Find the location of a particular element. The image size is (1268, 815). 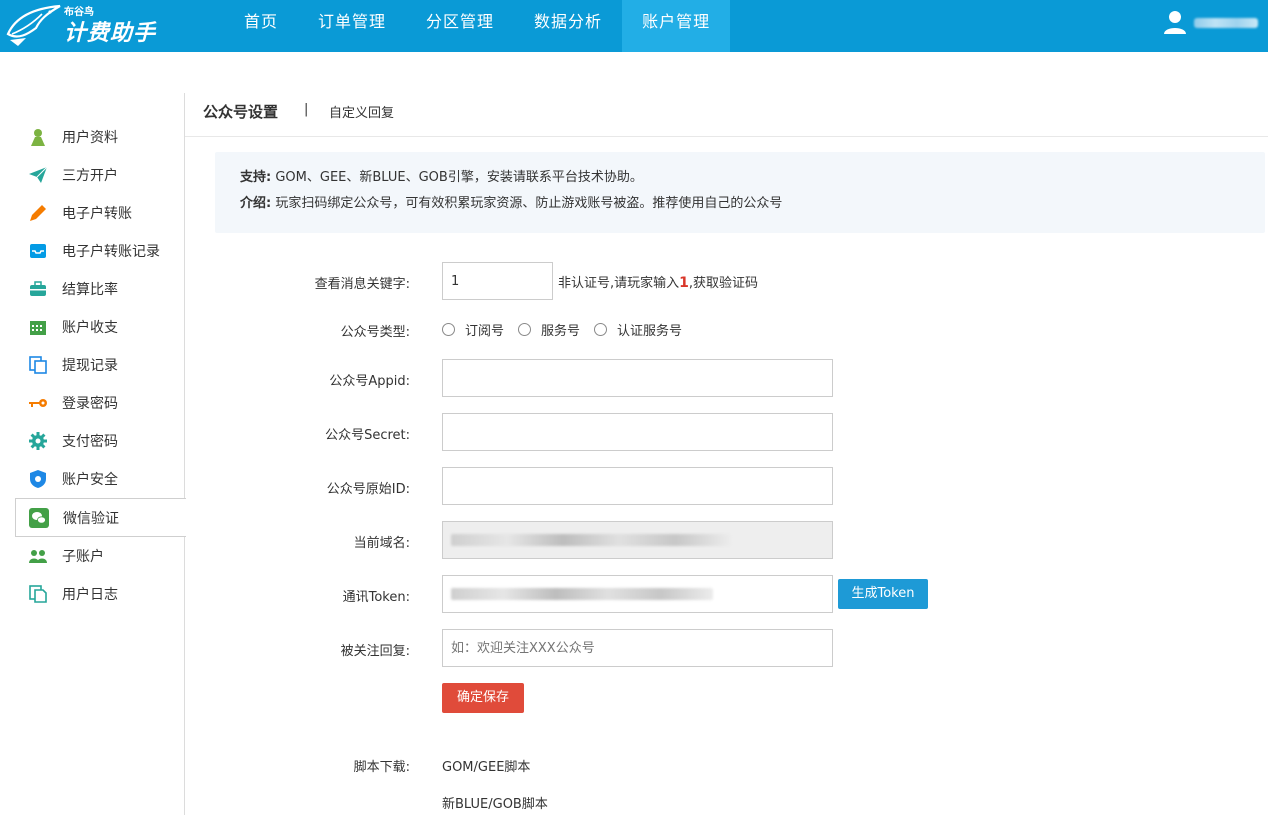

user-name-redacted is located at coordinates (1226, 23).